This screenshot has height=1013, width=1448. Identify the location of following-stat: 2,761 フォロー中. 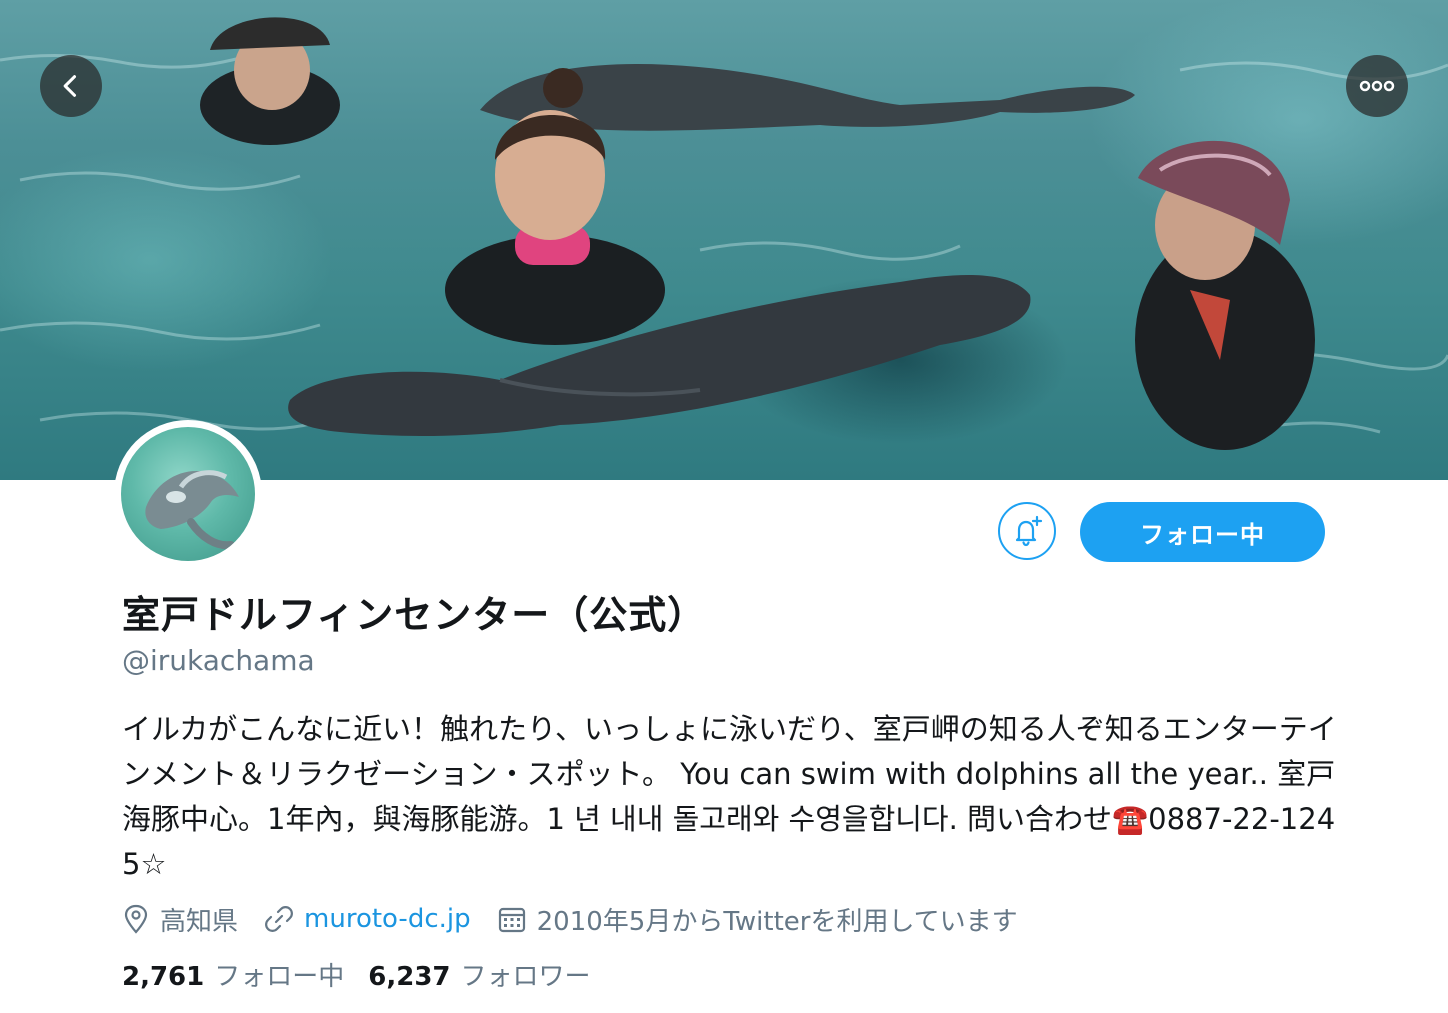
(233, 974).